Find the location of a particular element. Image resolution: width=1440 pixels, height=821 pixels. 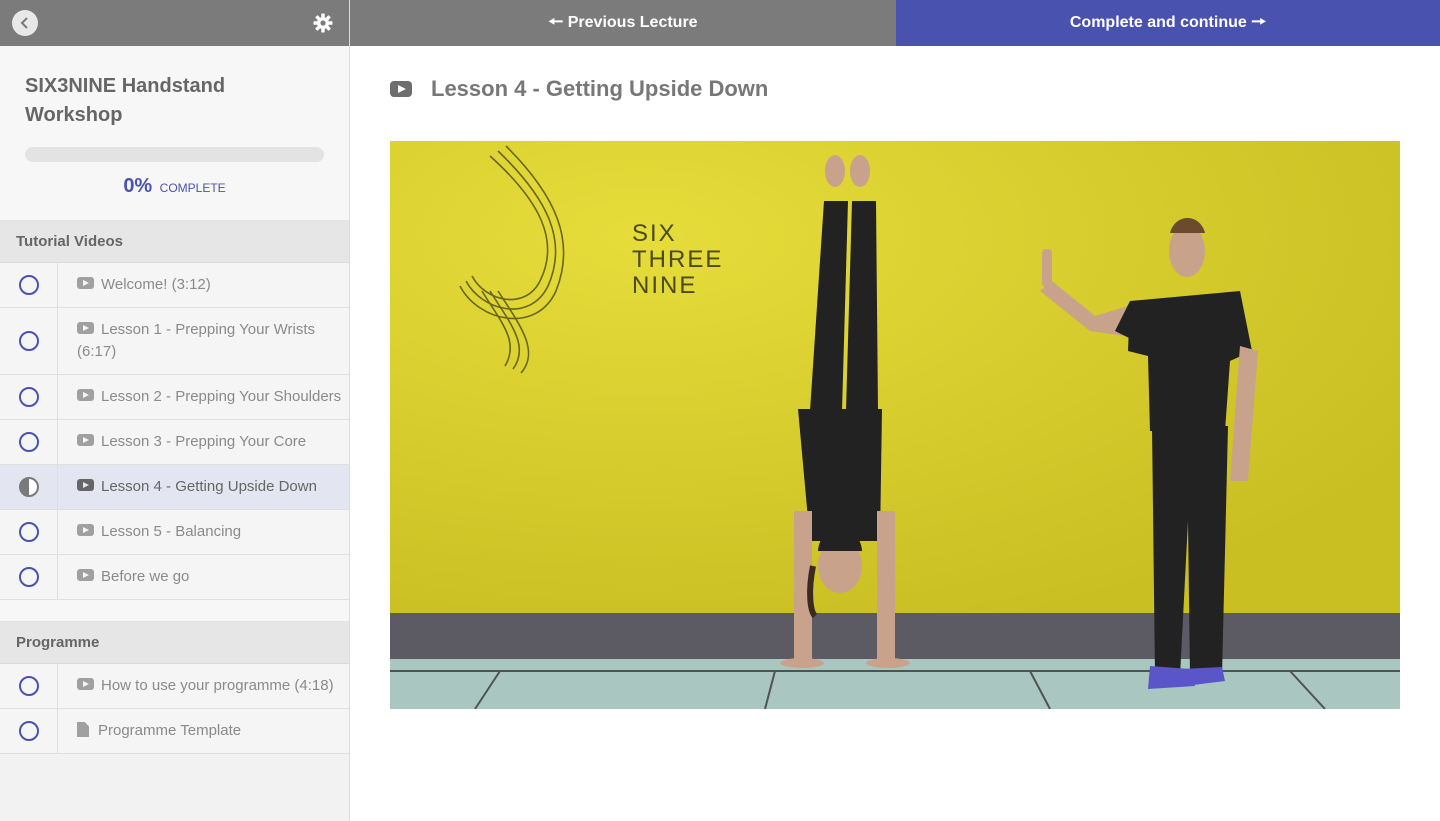

lecture-item-label: Lesson 1 - Prepping Your Wrists (6:17) is located at coordinates (196, 340).